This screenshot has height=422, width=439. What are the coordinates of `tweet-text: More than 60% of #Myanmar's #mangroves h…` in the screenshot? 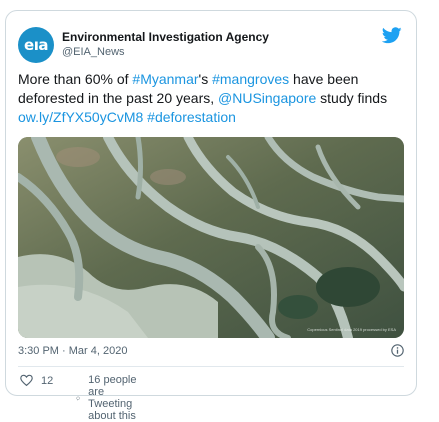 It's located at (213, 98).